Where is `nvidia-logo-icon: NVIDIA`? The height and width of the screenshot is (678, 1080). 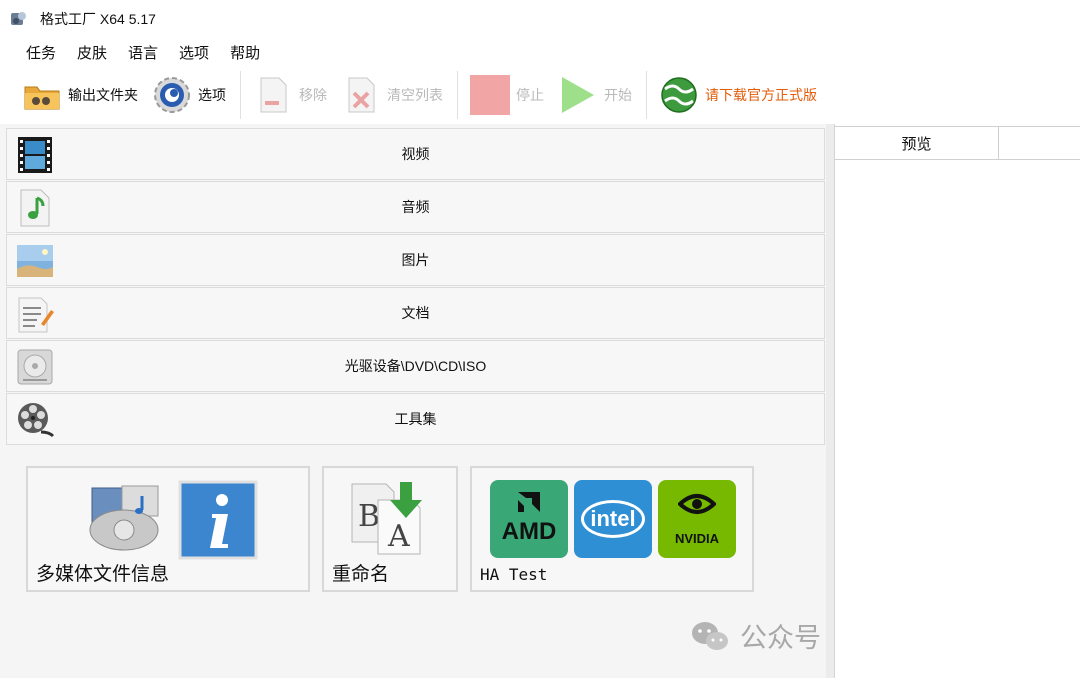 nvidia-logo-icon: NVIDIA is located at coordinates (697, 519).